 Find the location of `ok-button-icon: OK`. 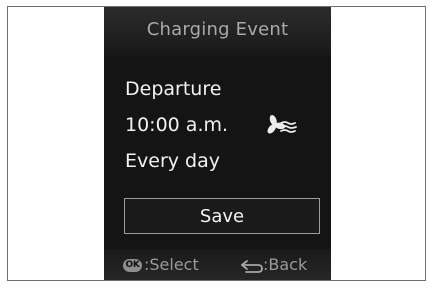

ok-button-icon: OK is located at coordinates (132, 265).